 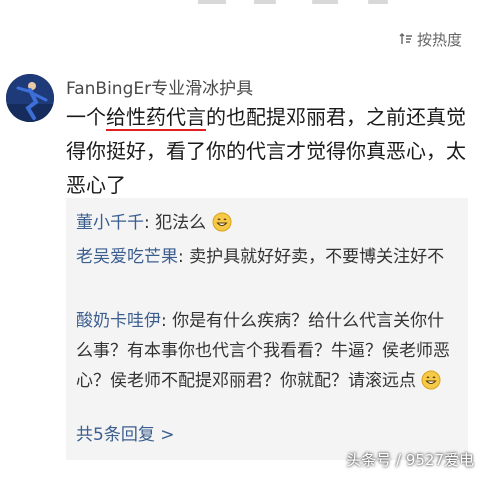 I want to click on comment-text-start: 一个, so click(x=86, y=117).